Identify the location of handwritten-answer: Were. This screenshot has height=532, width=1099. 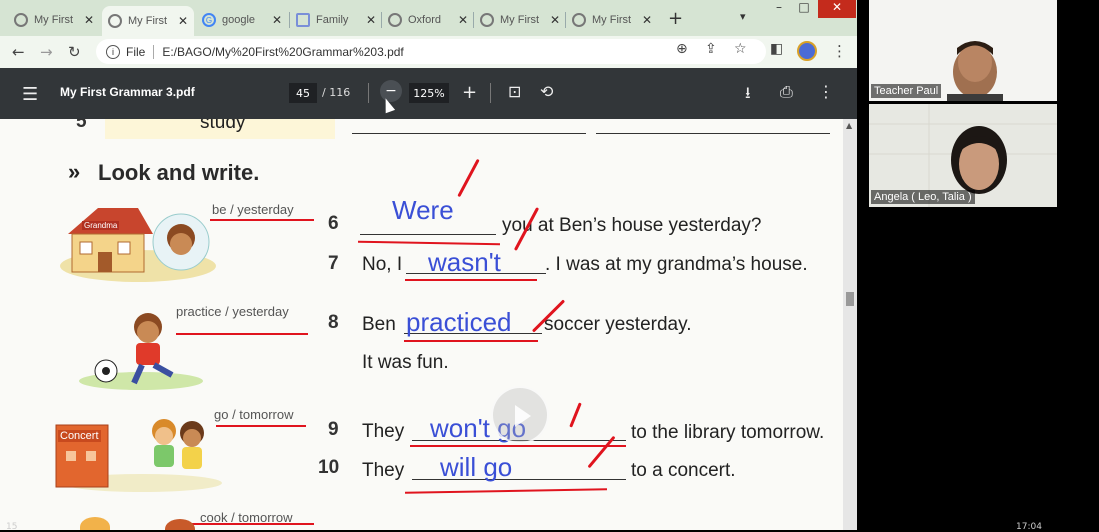
(423, 210).